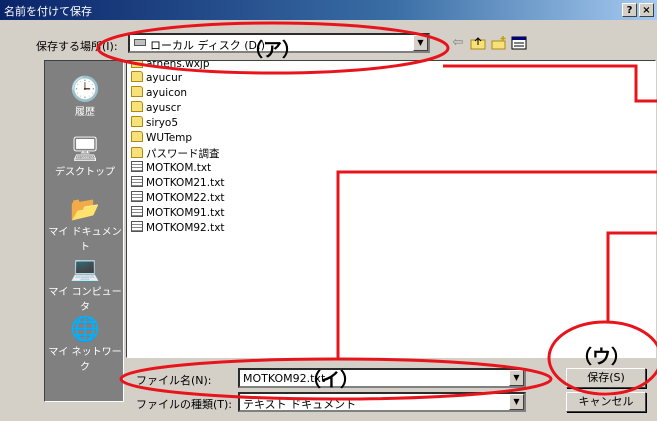 The width and height of the screenshot is (657, 421). Describe the element at coordinates (85, 89) in the screenshot. I see `history-icon: 🕒` at that location.